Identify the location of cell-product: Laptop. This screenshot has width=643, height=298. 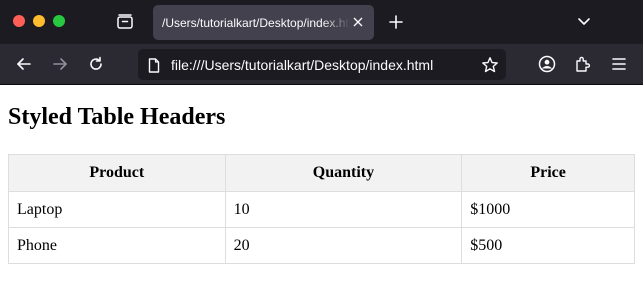
(117, 209).